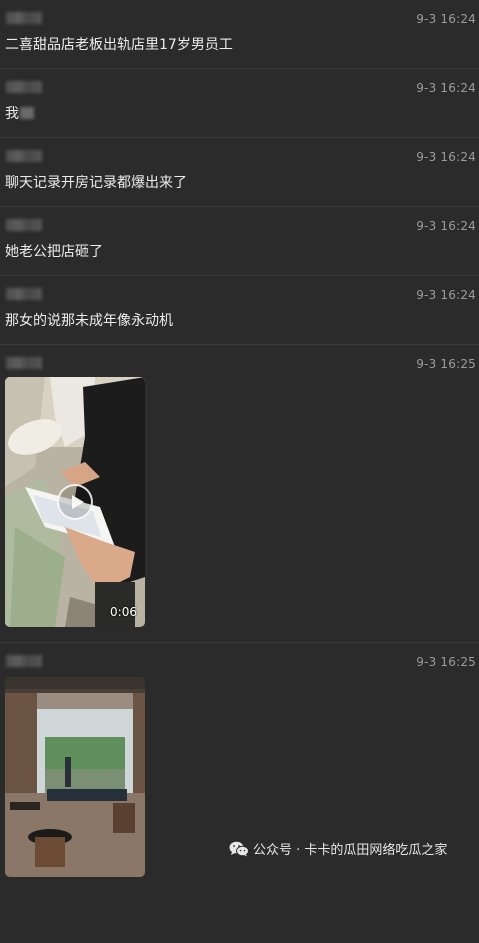 The image size is (479, 943). What do you see at coordinates (12, 114) in the screenshot?
I see `message-text: 我` at bounding box center [12, 114].